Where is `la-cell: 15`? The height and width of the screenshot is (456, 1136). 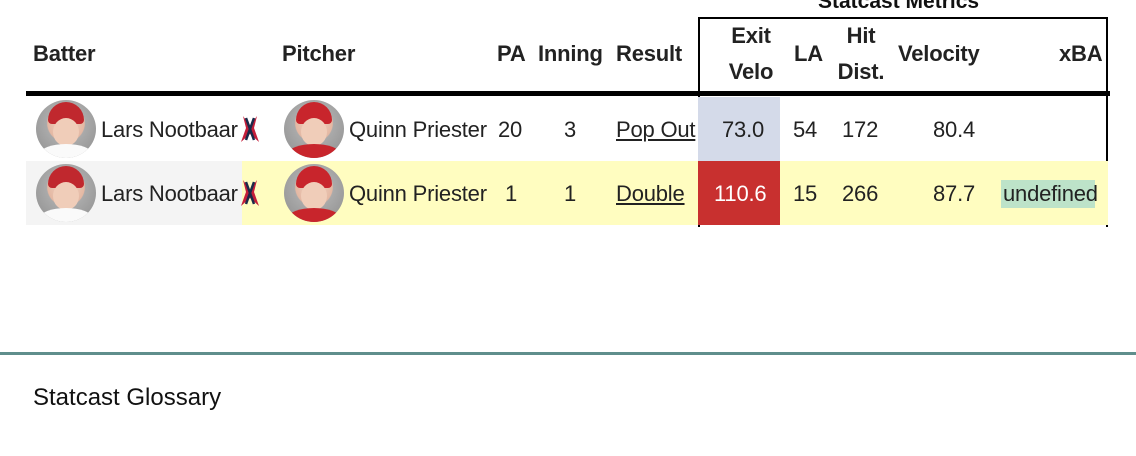 la-cell: 15 is located at coordinates (805, 193).